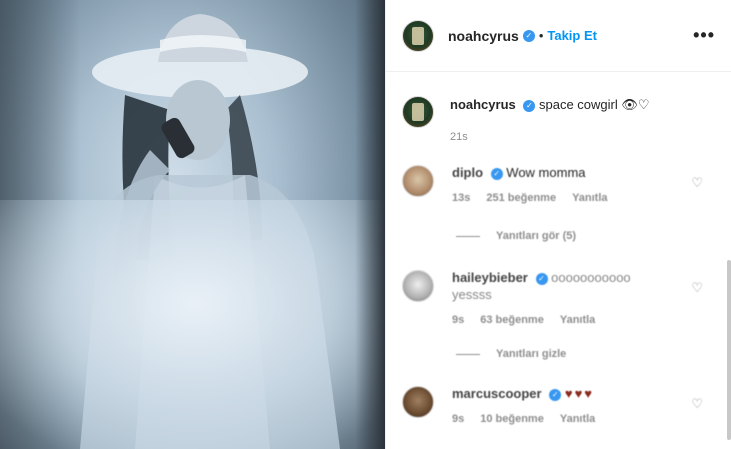 This screenshot has height=449, width=731. I want to click on post-time: 21s, so click(550, 137).